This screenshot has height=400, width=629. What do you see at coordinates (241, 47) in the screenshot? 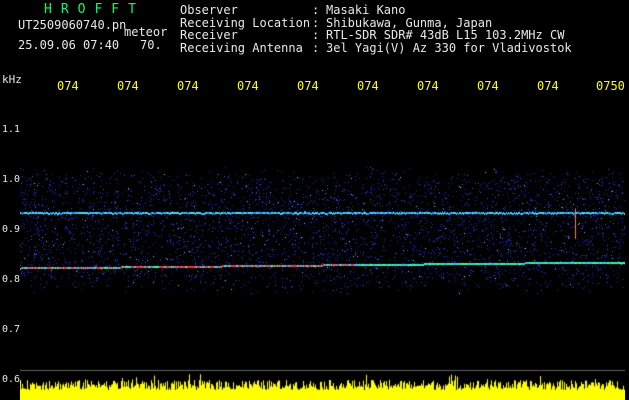
I see `info-key: Receiving Antenna` at bounding box center [241, 47].